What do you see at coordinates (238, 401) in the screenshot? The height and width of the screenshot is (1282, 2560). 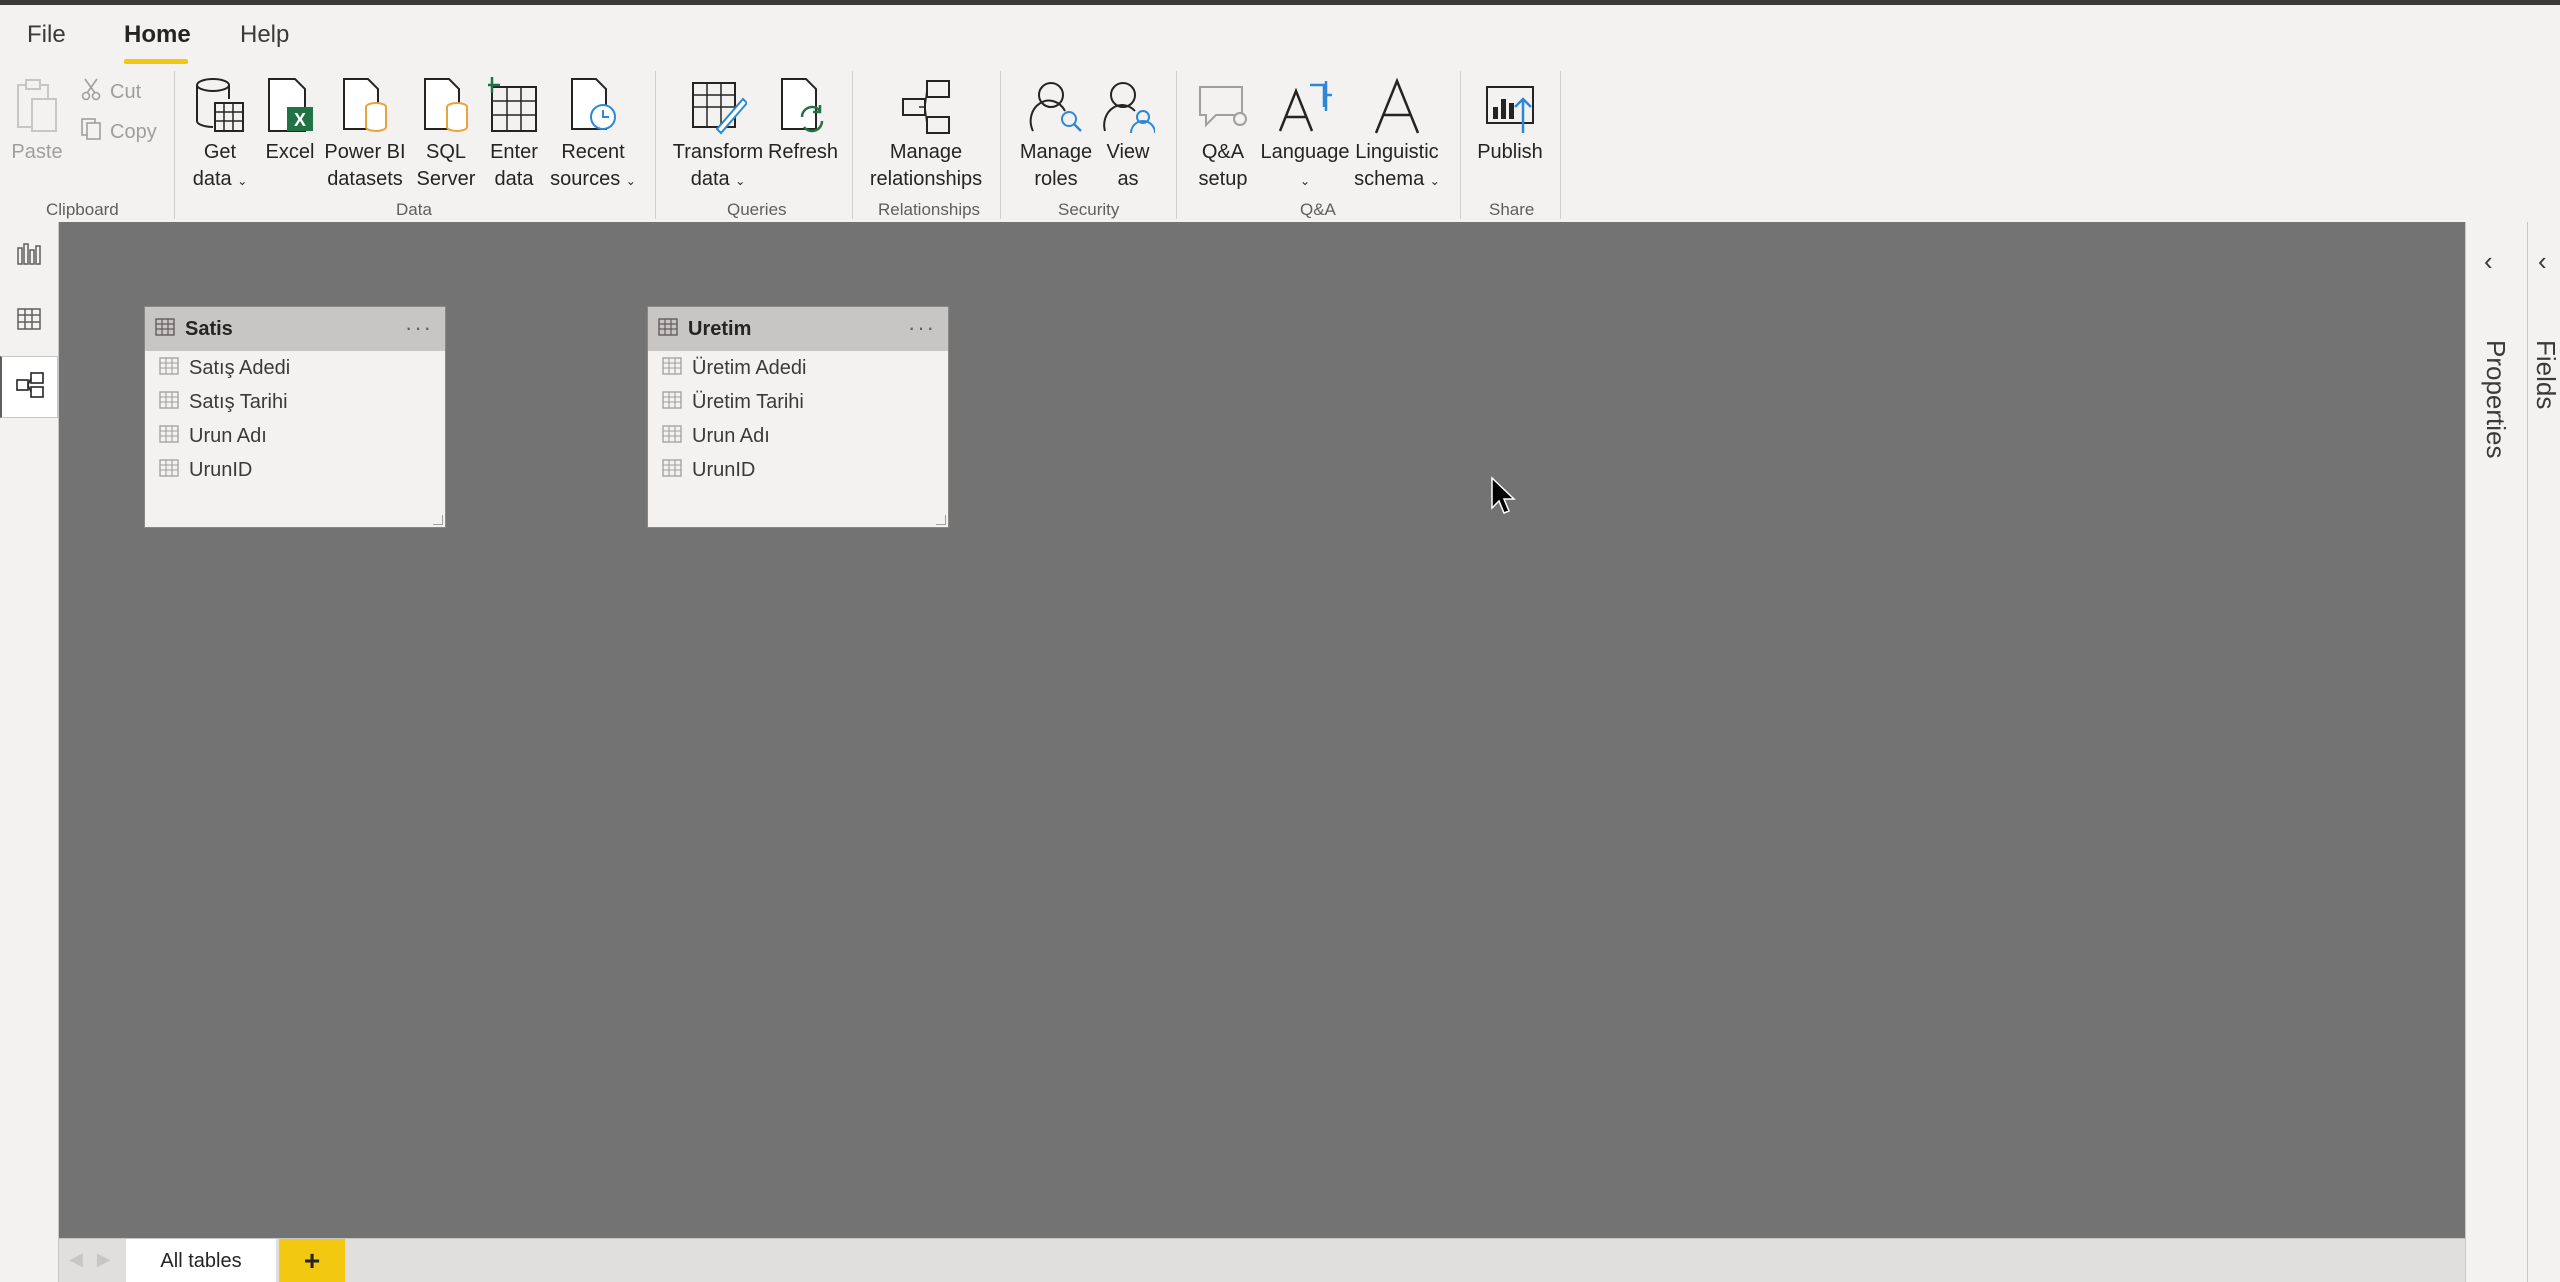 I see `field-name: Satış Tarihi` at bounding box center [238, 401].